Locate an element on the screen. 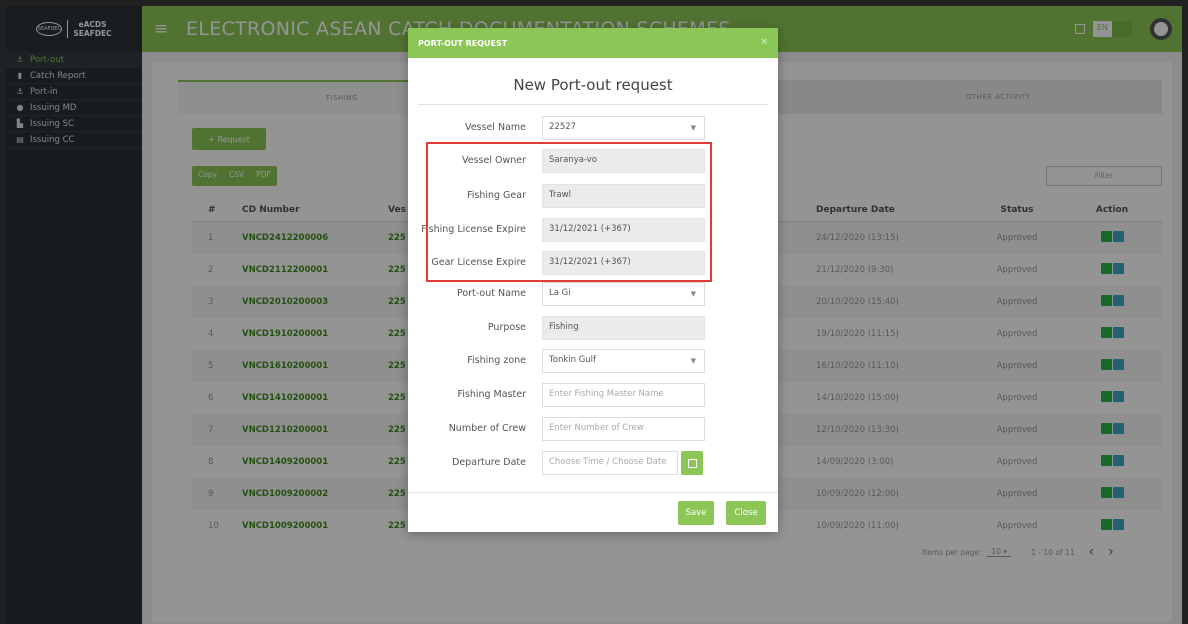 Image resolution: width=1188 pixels, height=624 pixels. fishing-zone-row: Fishing zone Tonkin Gulf ▼ is located at coordinates (593, 361).